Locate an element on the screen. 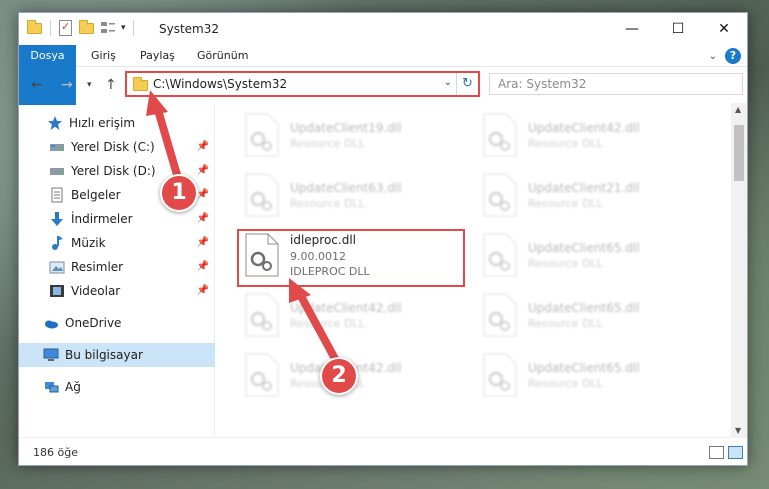 The image size is (769, 489). step-badge-1: 1 is located at coordinates (179, 193).